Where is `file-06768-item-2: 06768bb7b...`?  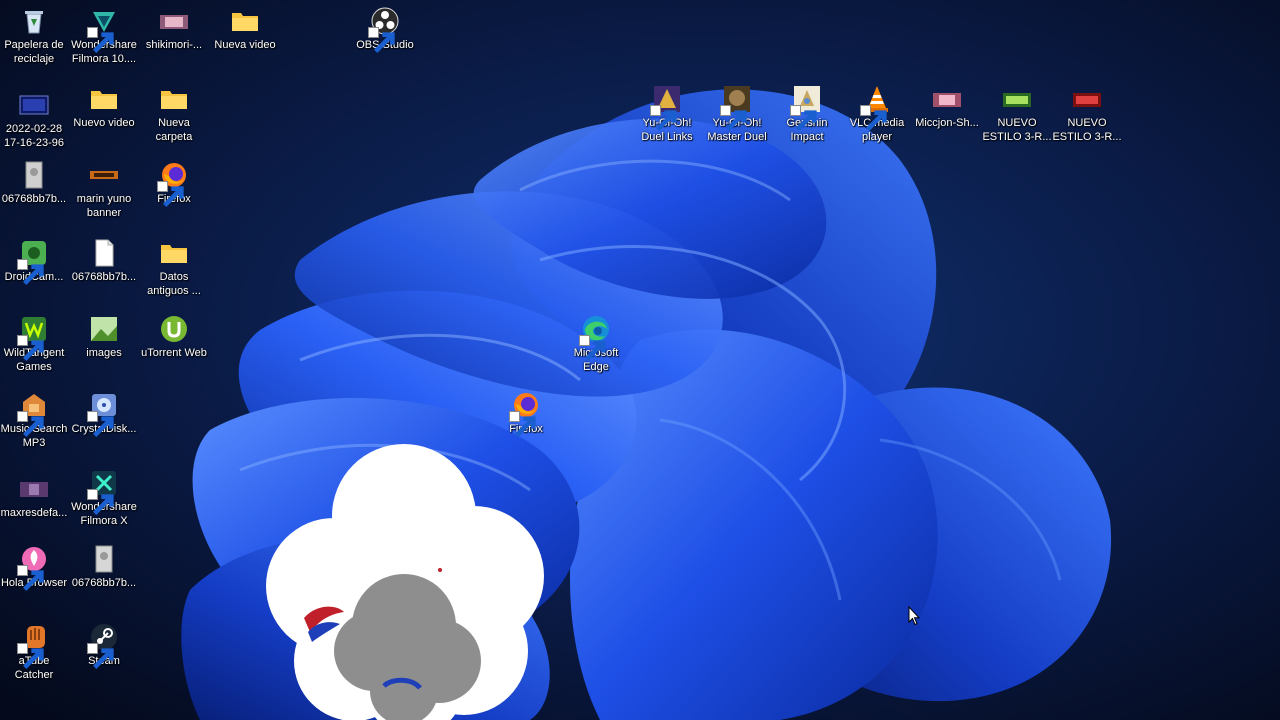 file-06768-item-2: 06768bb7b... is located at coordinates (104, 261).